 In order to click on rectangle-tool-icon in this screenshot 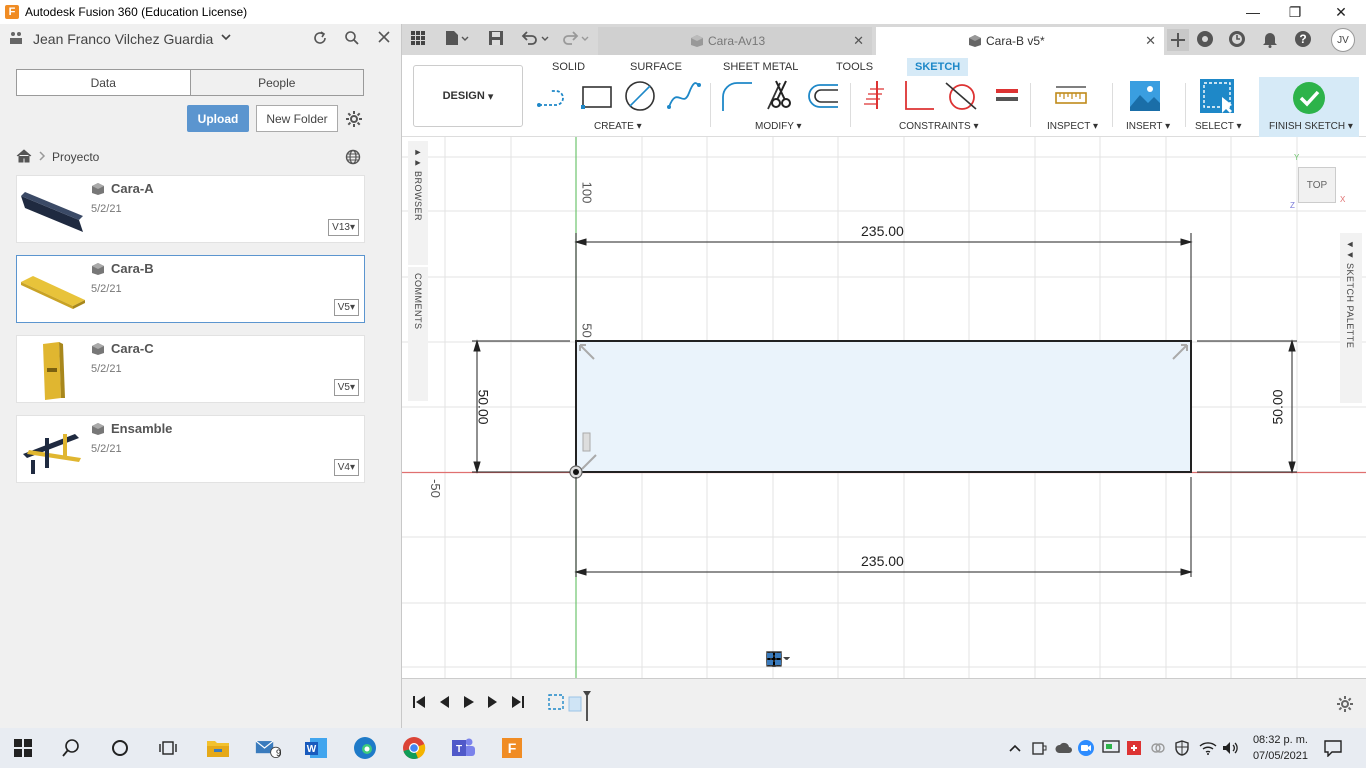, I will do `click(597, 96)`.